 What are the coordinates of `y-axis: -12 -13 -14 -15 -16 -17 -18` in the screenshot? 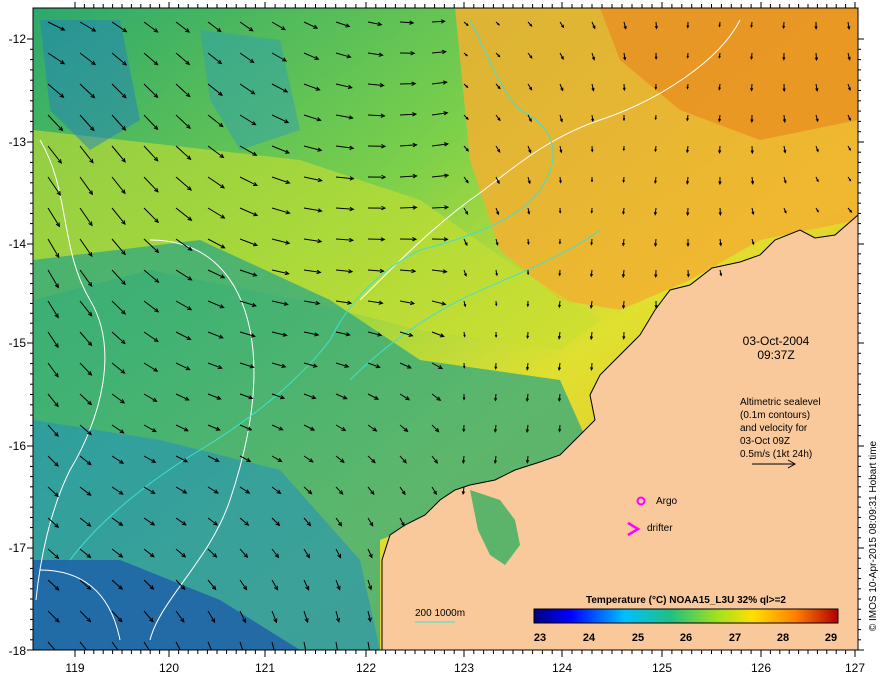 It's located at (18, 345).